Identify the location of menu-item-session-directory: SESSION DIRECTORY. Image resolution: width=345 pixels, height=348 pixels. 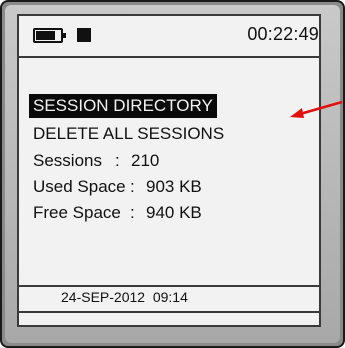
(123, 106).